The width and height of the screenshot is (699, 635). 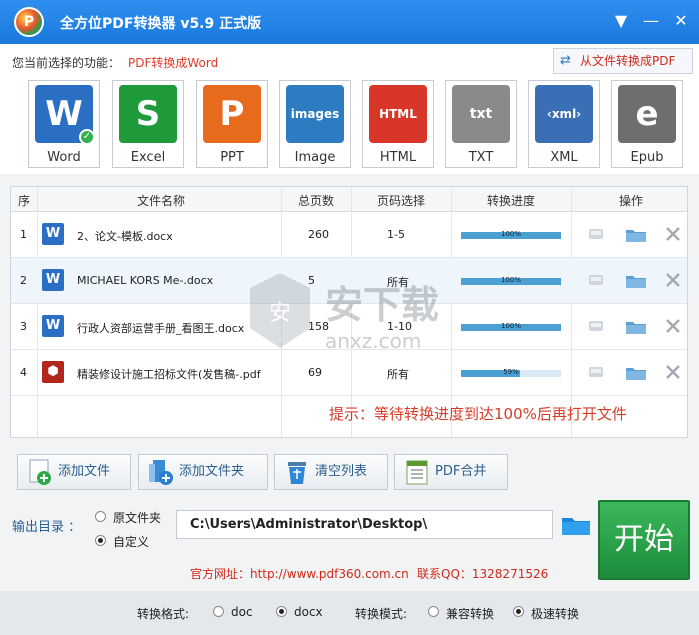 I want to click on app-logo: P, so click(x=29, y=22).